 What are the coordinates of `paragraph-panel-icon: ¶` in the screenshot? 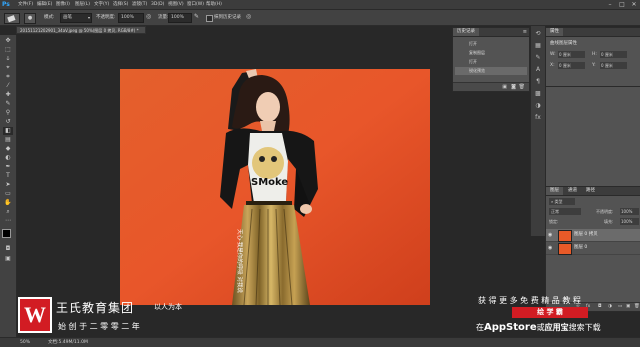 It's located at (538, 82).